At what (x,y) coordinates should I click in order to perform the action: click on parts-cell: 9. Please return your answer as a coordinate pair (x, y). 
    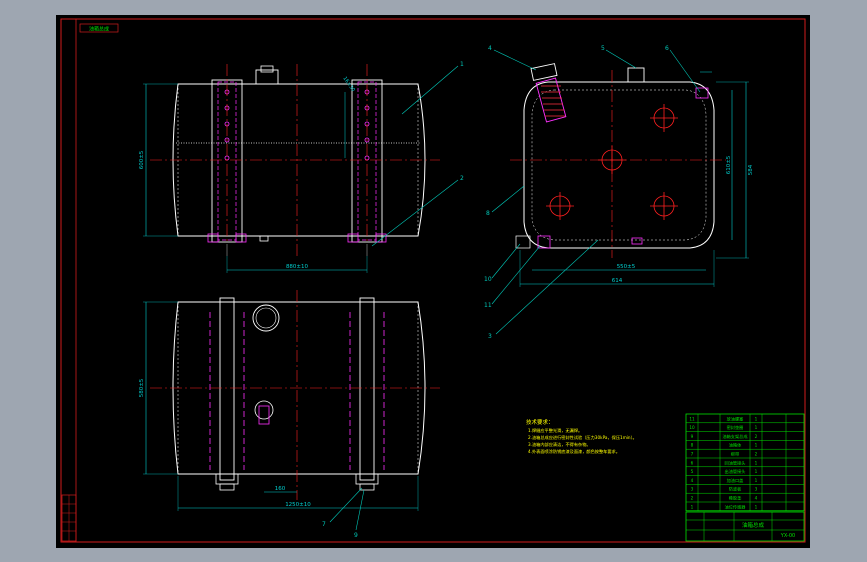
    Looking at the image, I should click on (692, 436).